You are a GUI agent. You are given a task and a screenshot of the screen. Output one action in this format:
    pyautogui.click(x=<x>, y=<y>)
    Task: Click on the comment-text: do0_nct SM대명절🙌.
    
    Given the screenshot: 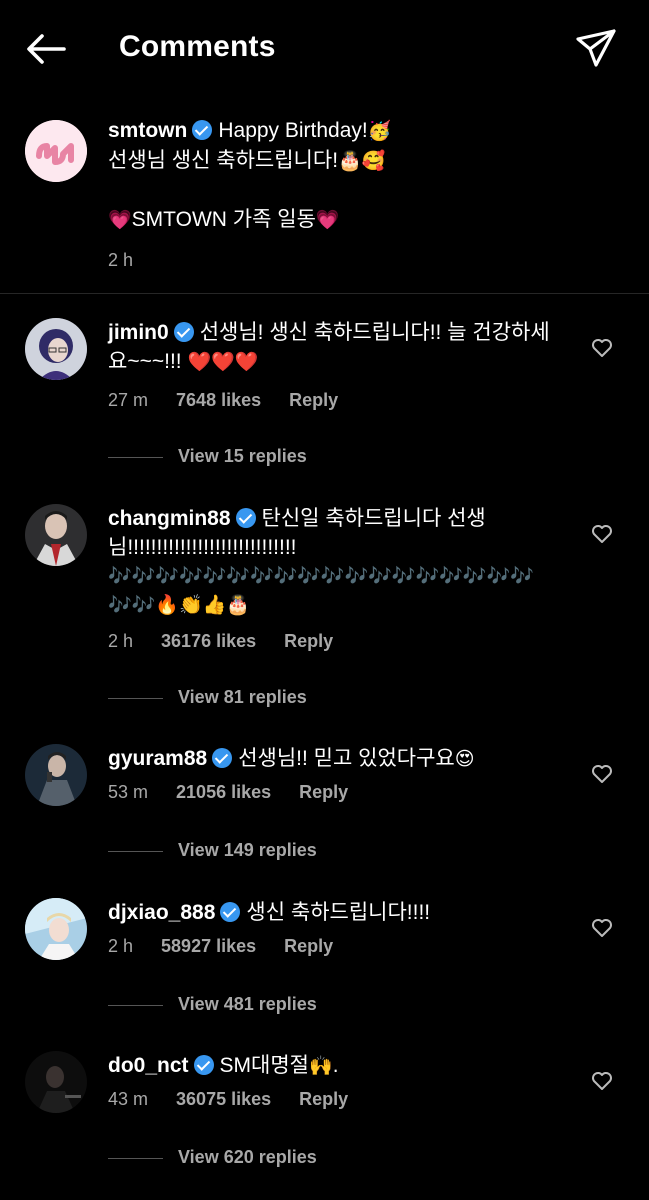 What is the action you would take?
    pyautogui.click(x=338, y=1066)
    